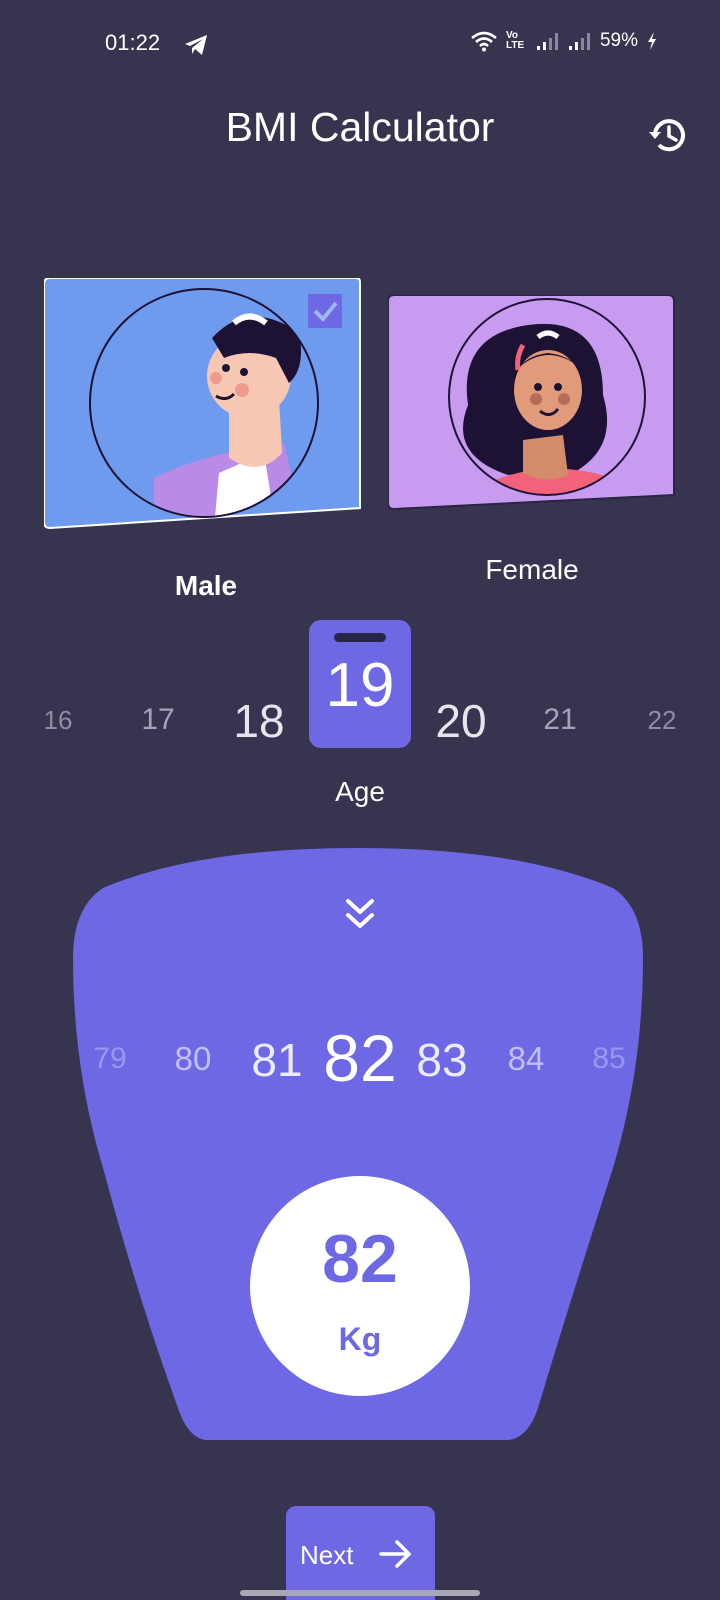 This screenshot has width=720, height=1600. What do you see at coordinates (360, 791) in the screenshot?
I see `age-label: Age` at bounding box center [360, 791].